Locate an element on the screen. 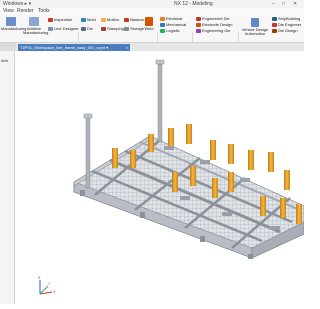 The height and width of the screenshot is (309, 320). mold-button: Mold is located at coordinates (88, 19).